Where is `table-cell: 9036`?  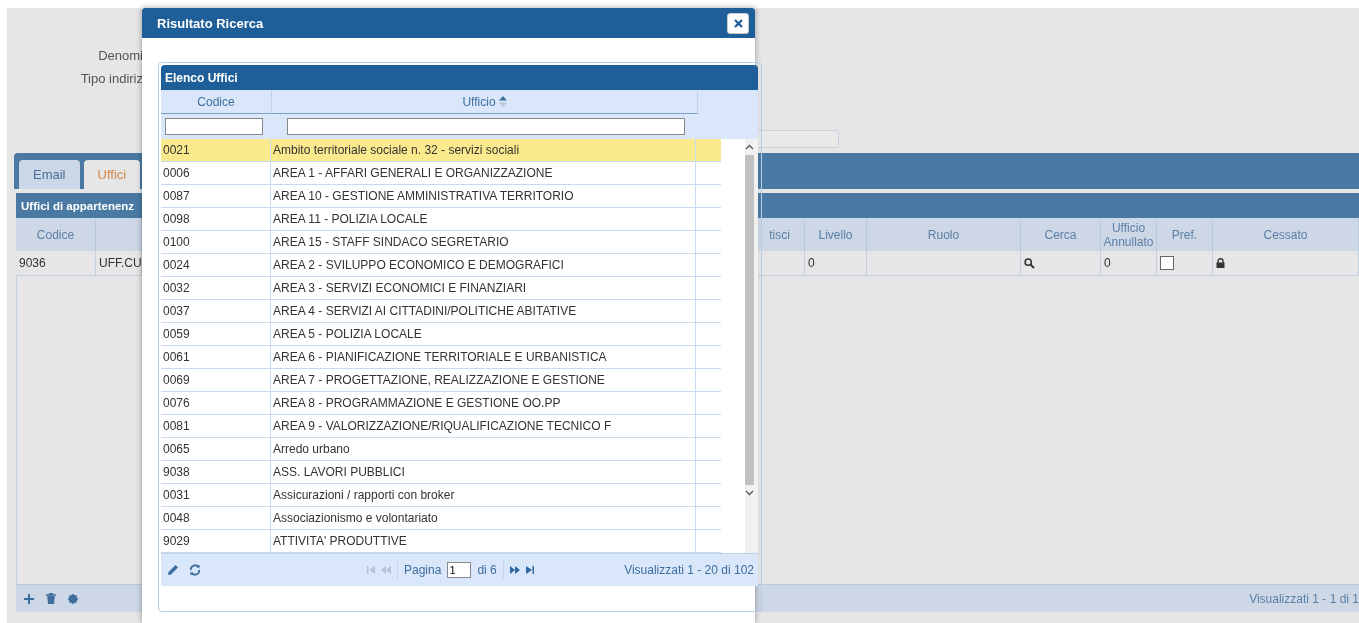
table-cell: 9036 is located at coordinates (56, 263).